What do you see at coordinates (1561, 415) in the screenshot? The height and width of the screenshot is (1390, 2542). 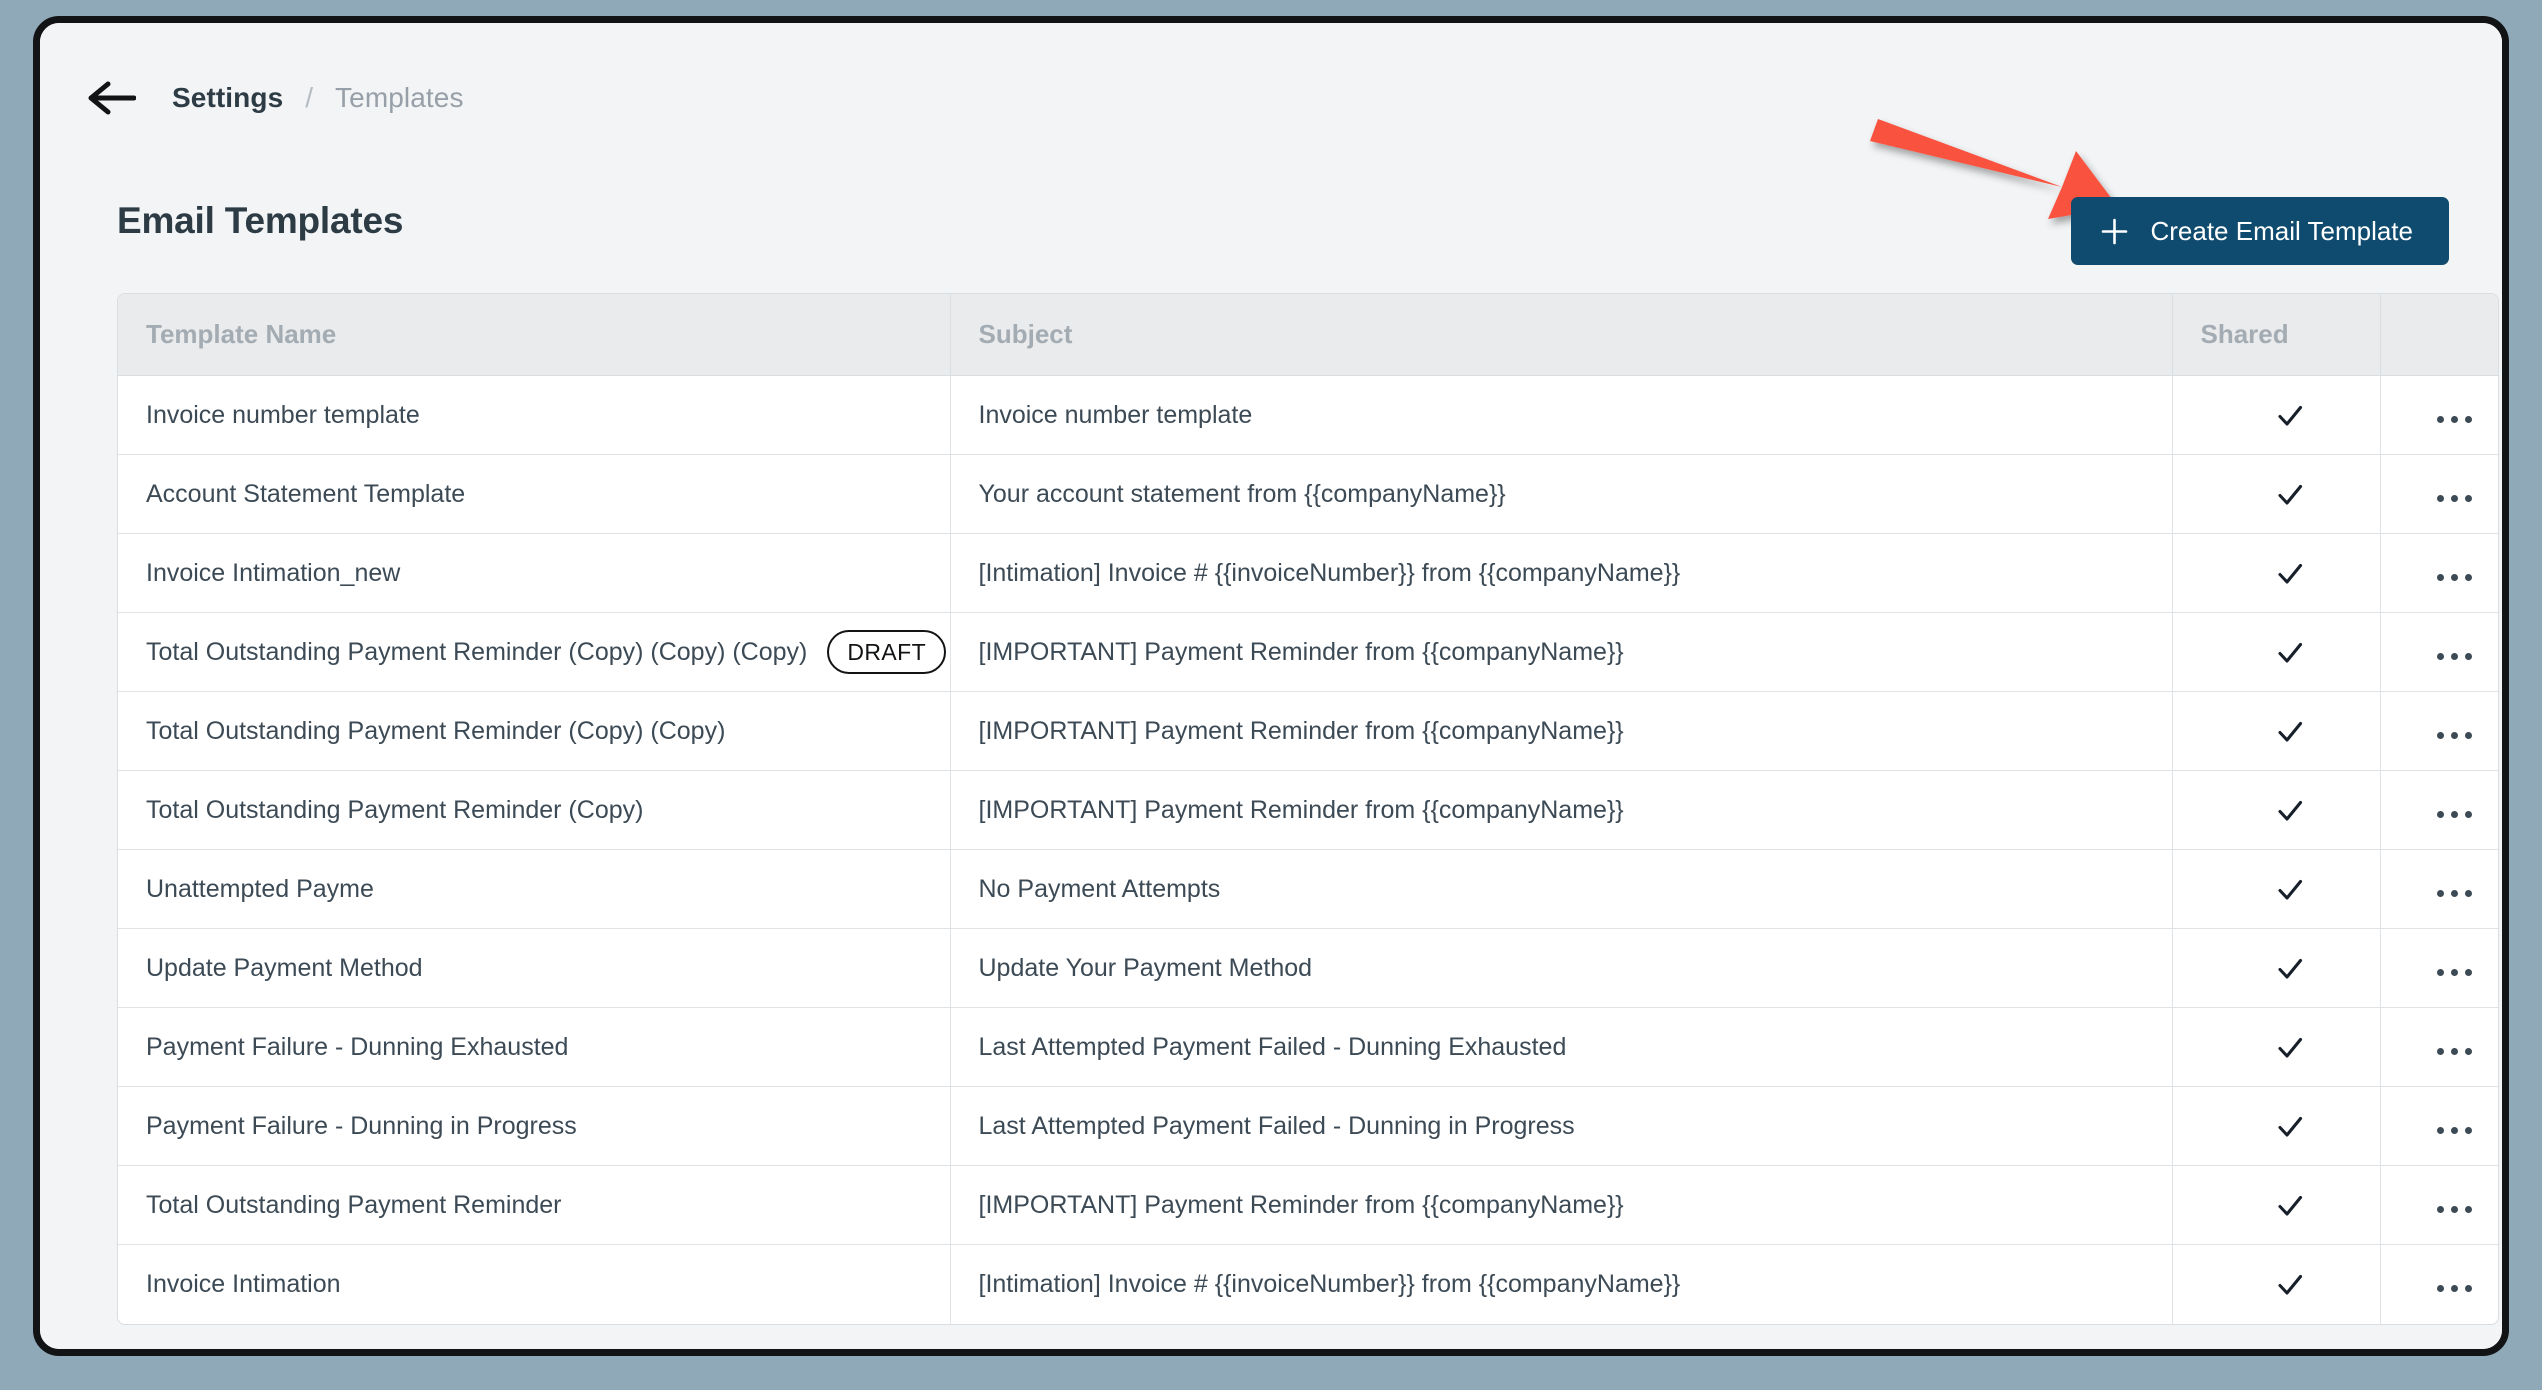 I see `cell-subject: Invoice number template` at bounding box center [1561, 415].